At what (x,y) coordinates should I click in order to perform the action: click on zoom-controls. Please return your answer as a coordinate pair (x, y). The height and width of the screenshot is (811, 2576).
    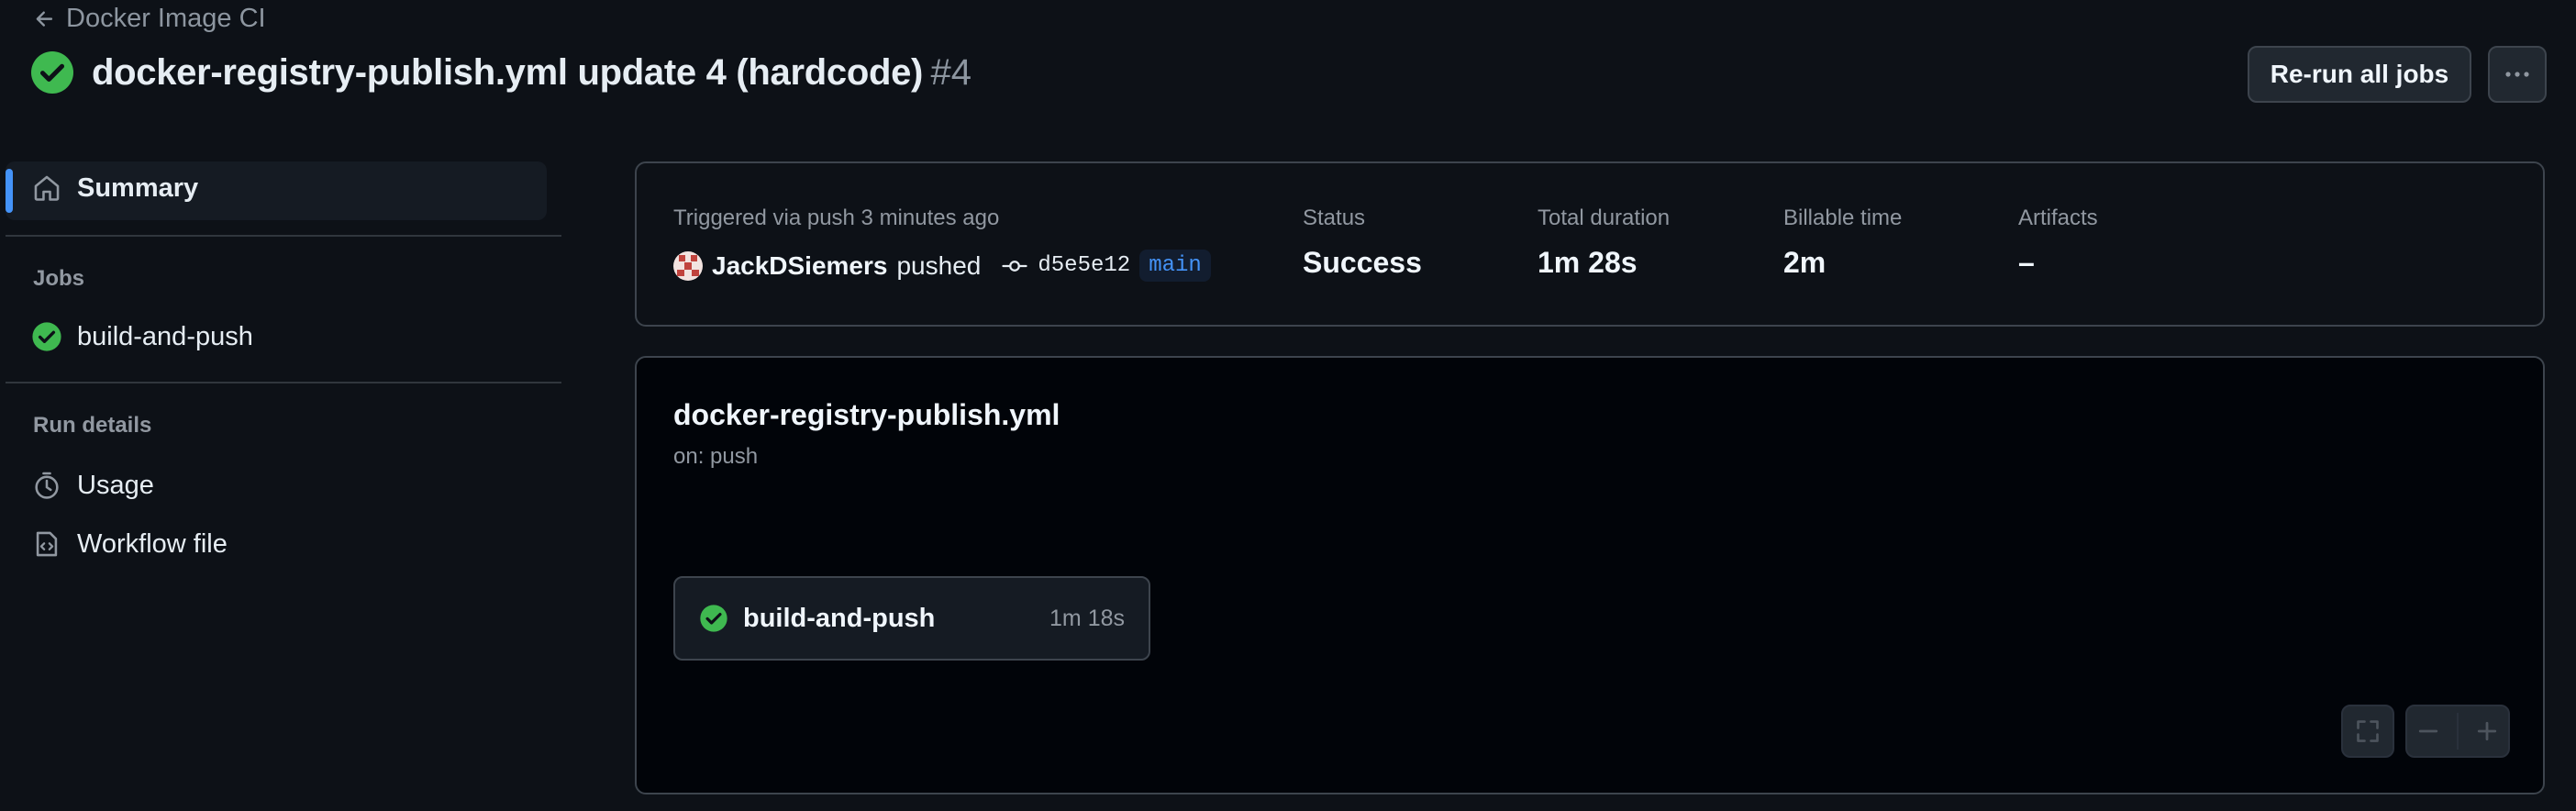
    Looking at the image, I should click on (2457, 731).